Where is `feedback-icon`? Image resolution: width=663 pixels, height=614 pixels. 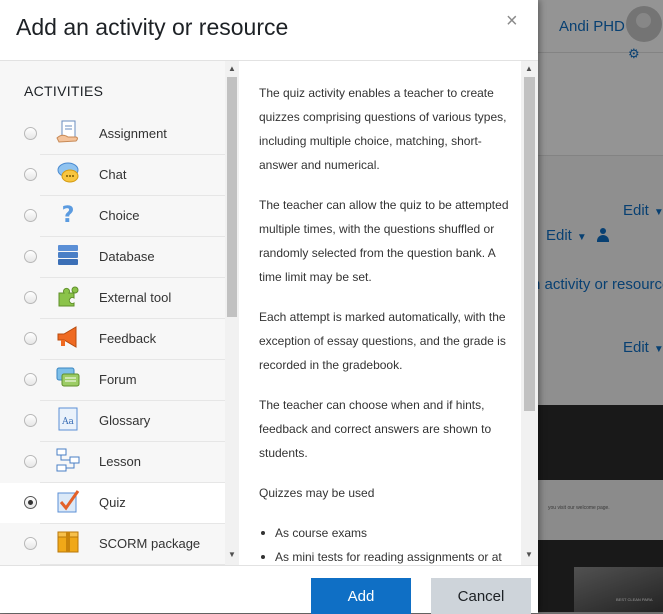
feedback-icon is located at coordinates (68, 337).